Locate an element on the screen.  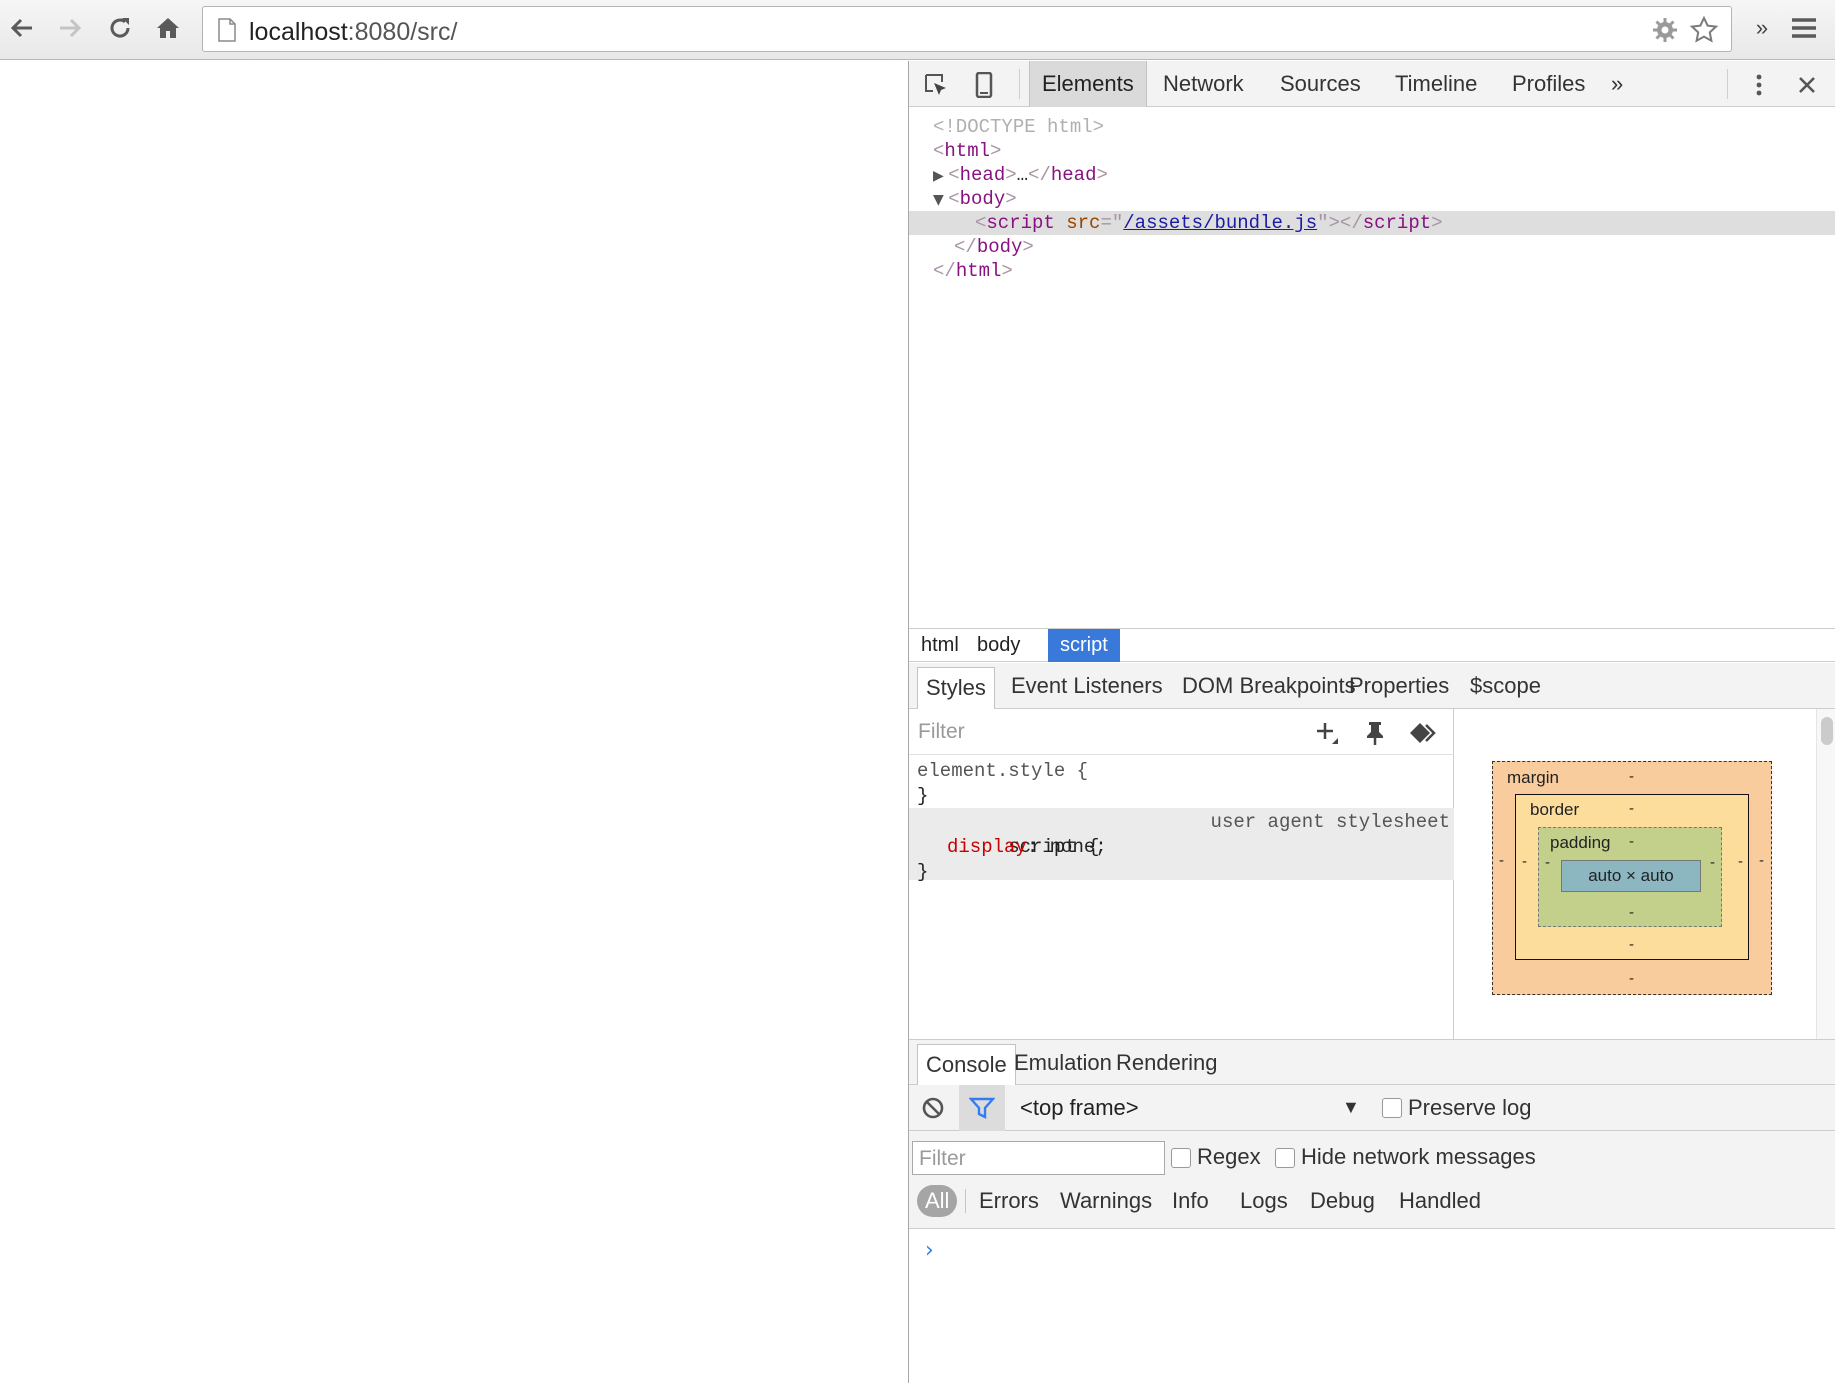
device-mode-button is located at coordinates (984, 85).